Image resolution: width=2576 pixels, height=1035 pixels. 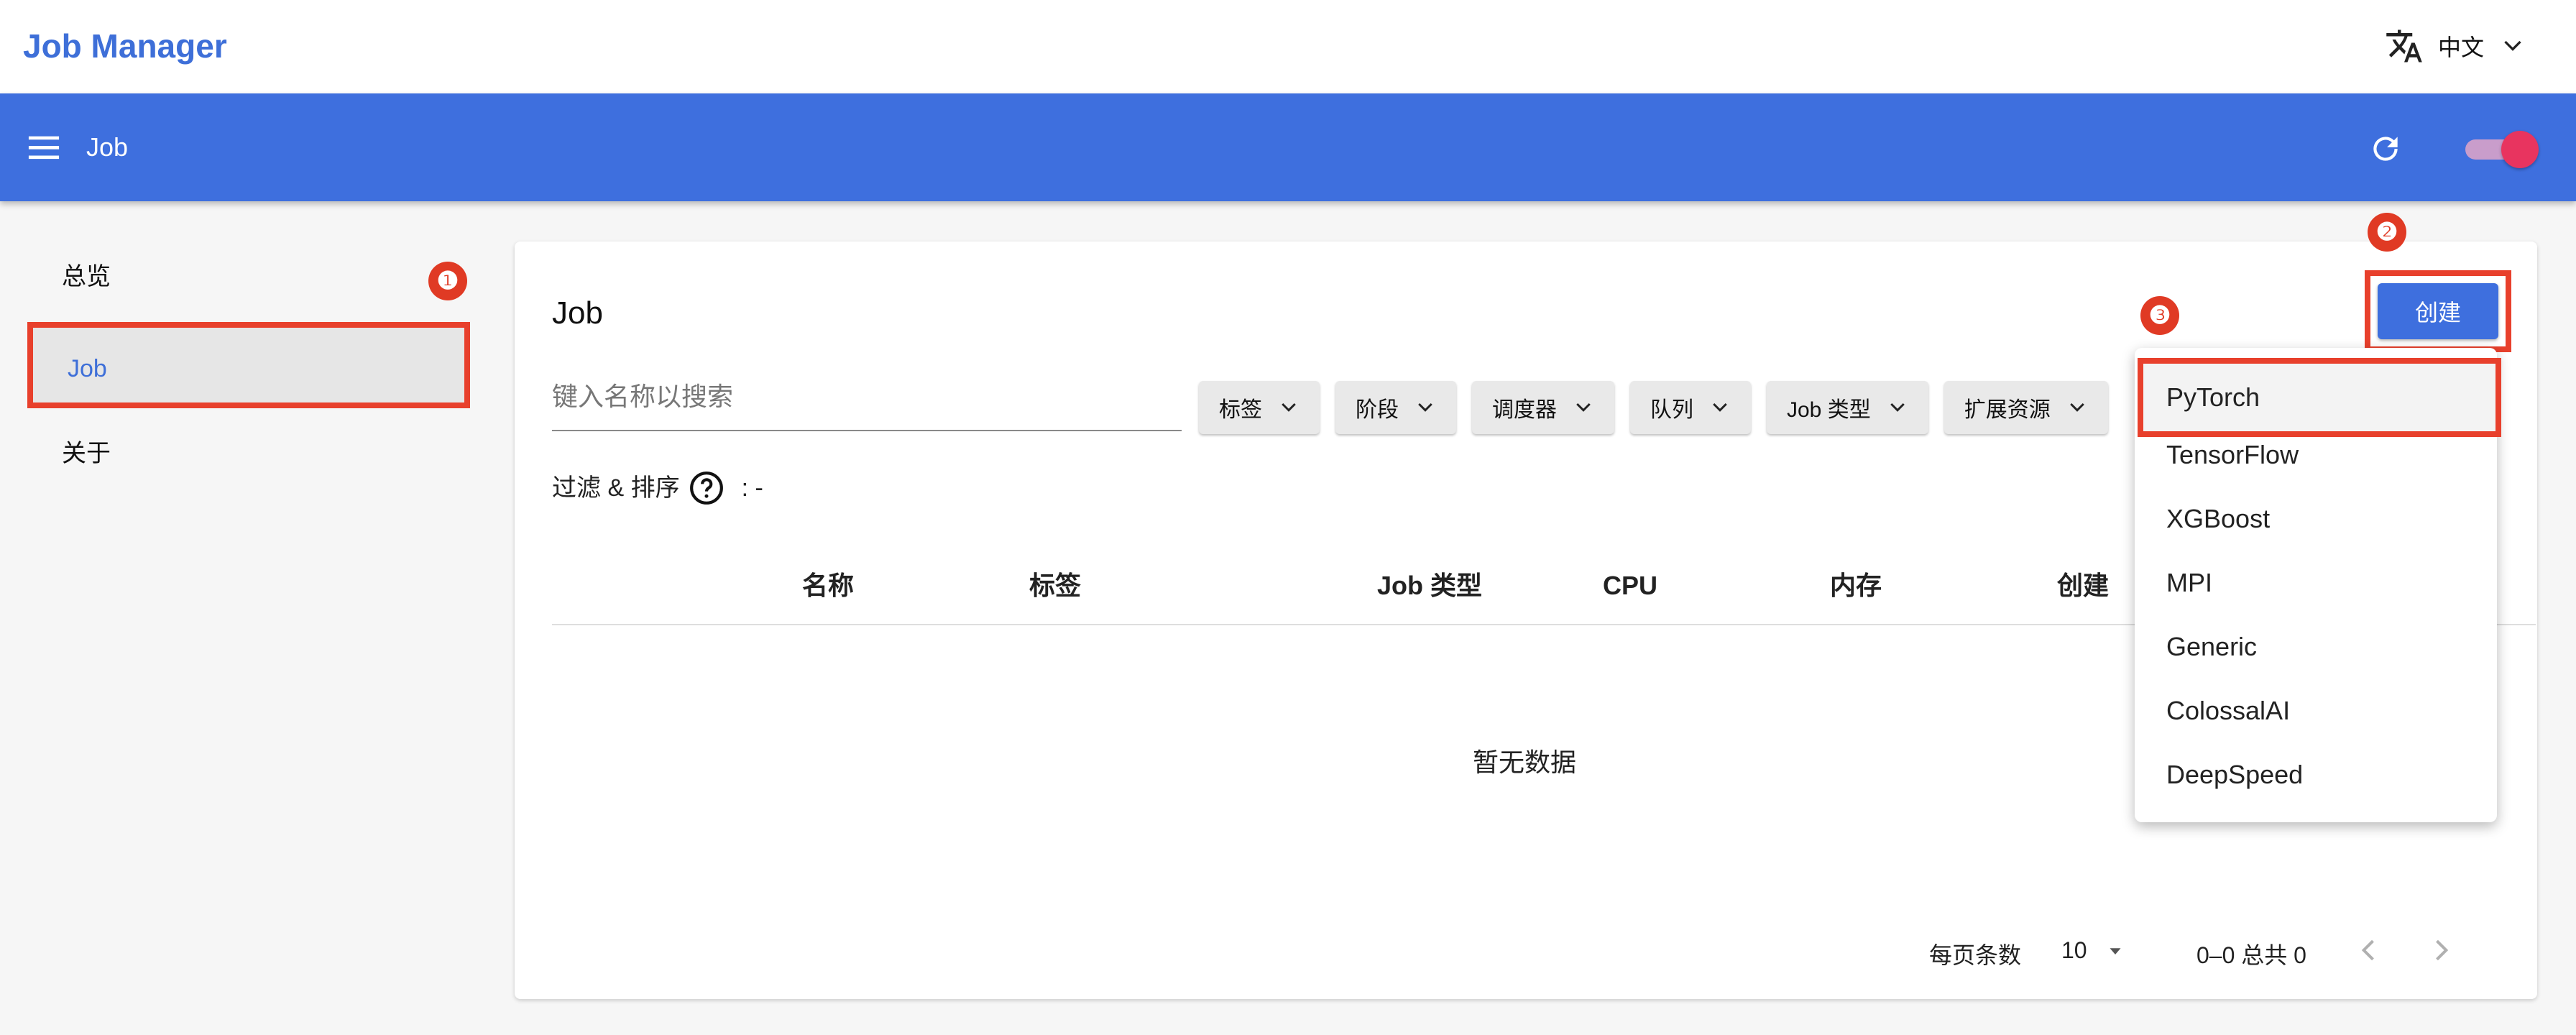 I want to click on language-switcher: 中文, so click(x=2464, y=46).